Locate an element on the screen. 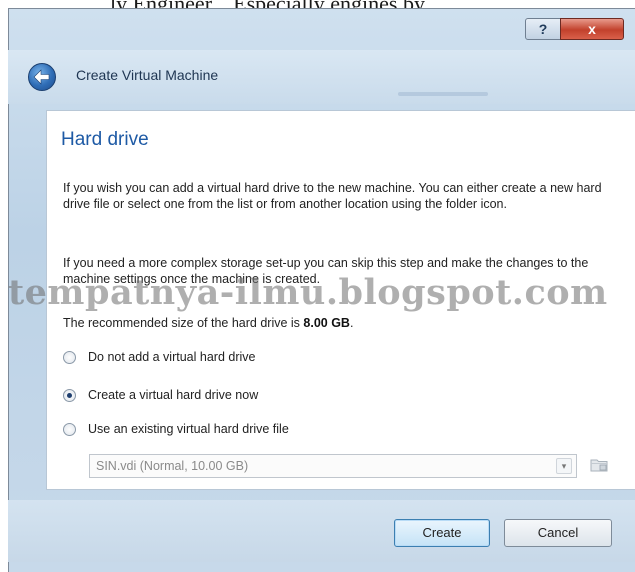  window-title: Create Virtual Machine is located at coordinates (147, 75).